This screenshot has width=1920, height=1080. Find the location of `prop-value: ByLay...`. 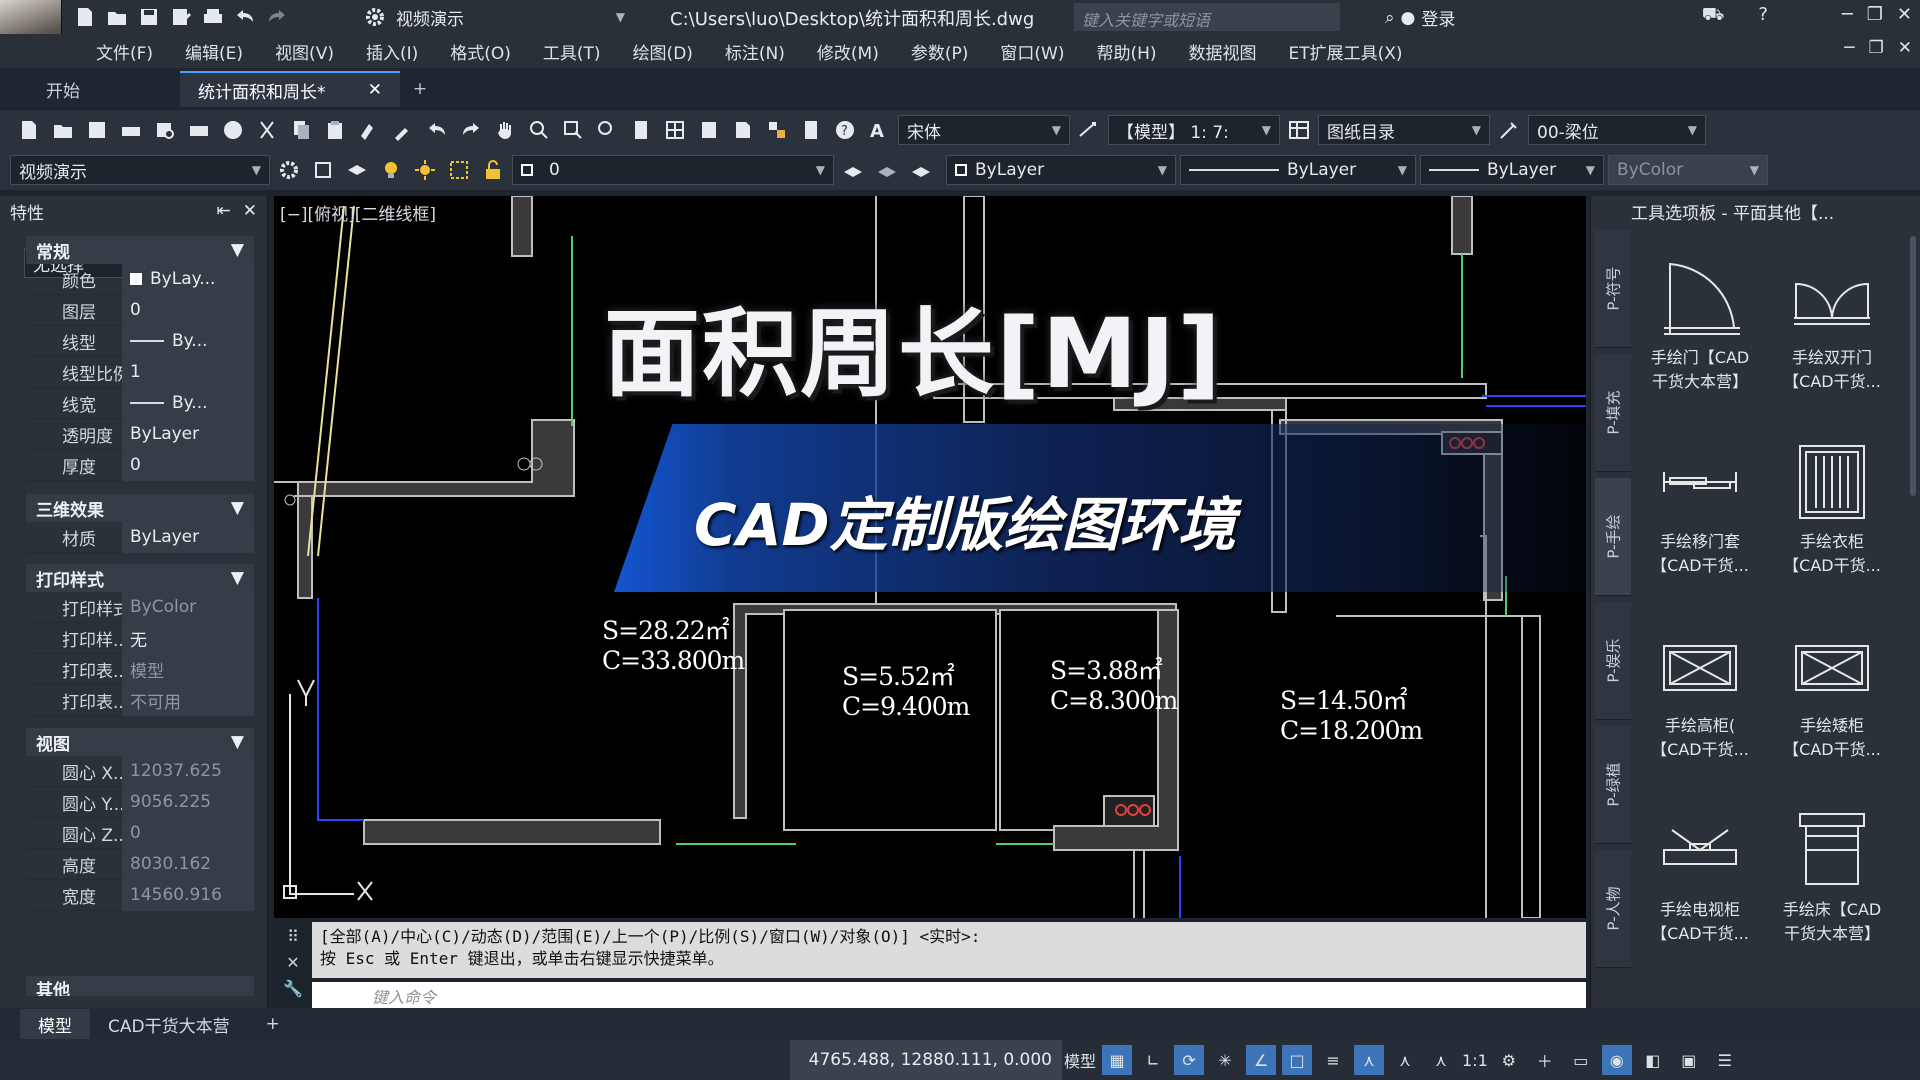

prop-value: ByLay... is located at coordinates (188, 279).